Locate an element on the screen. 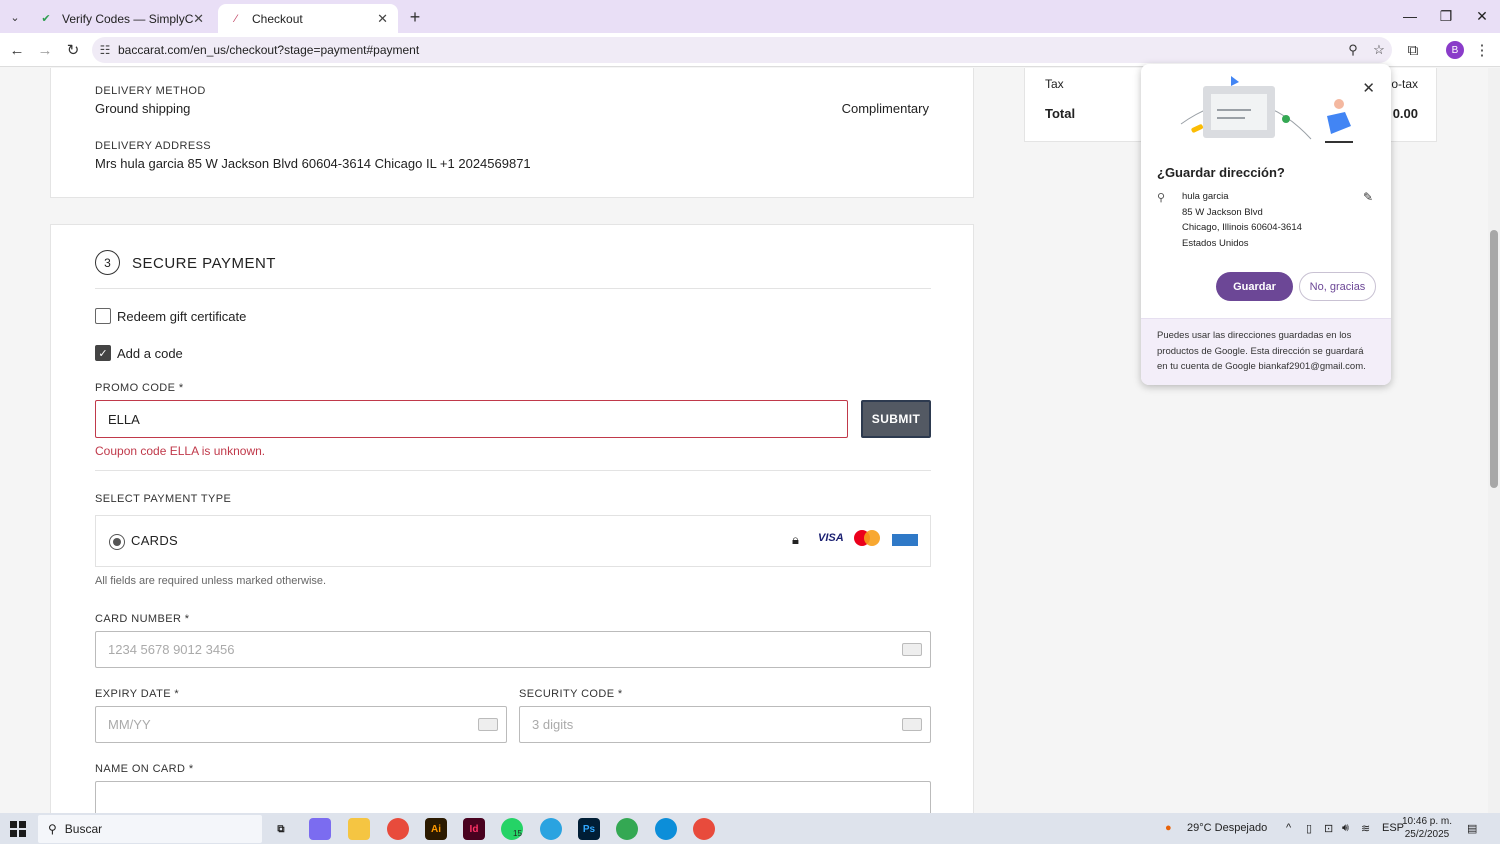 This screenshot has height=844, width=1500. menu-kebab-icon: ⋮ is located at coordinates (1482, 50).